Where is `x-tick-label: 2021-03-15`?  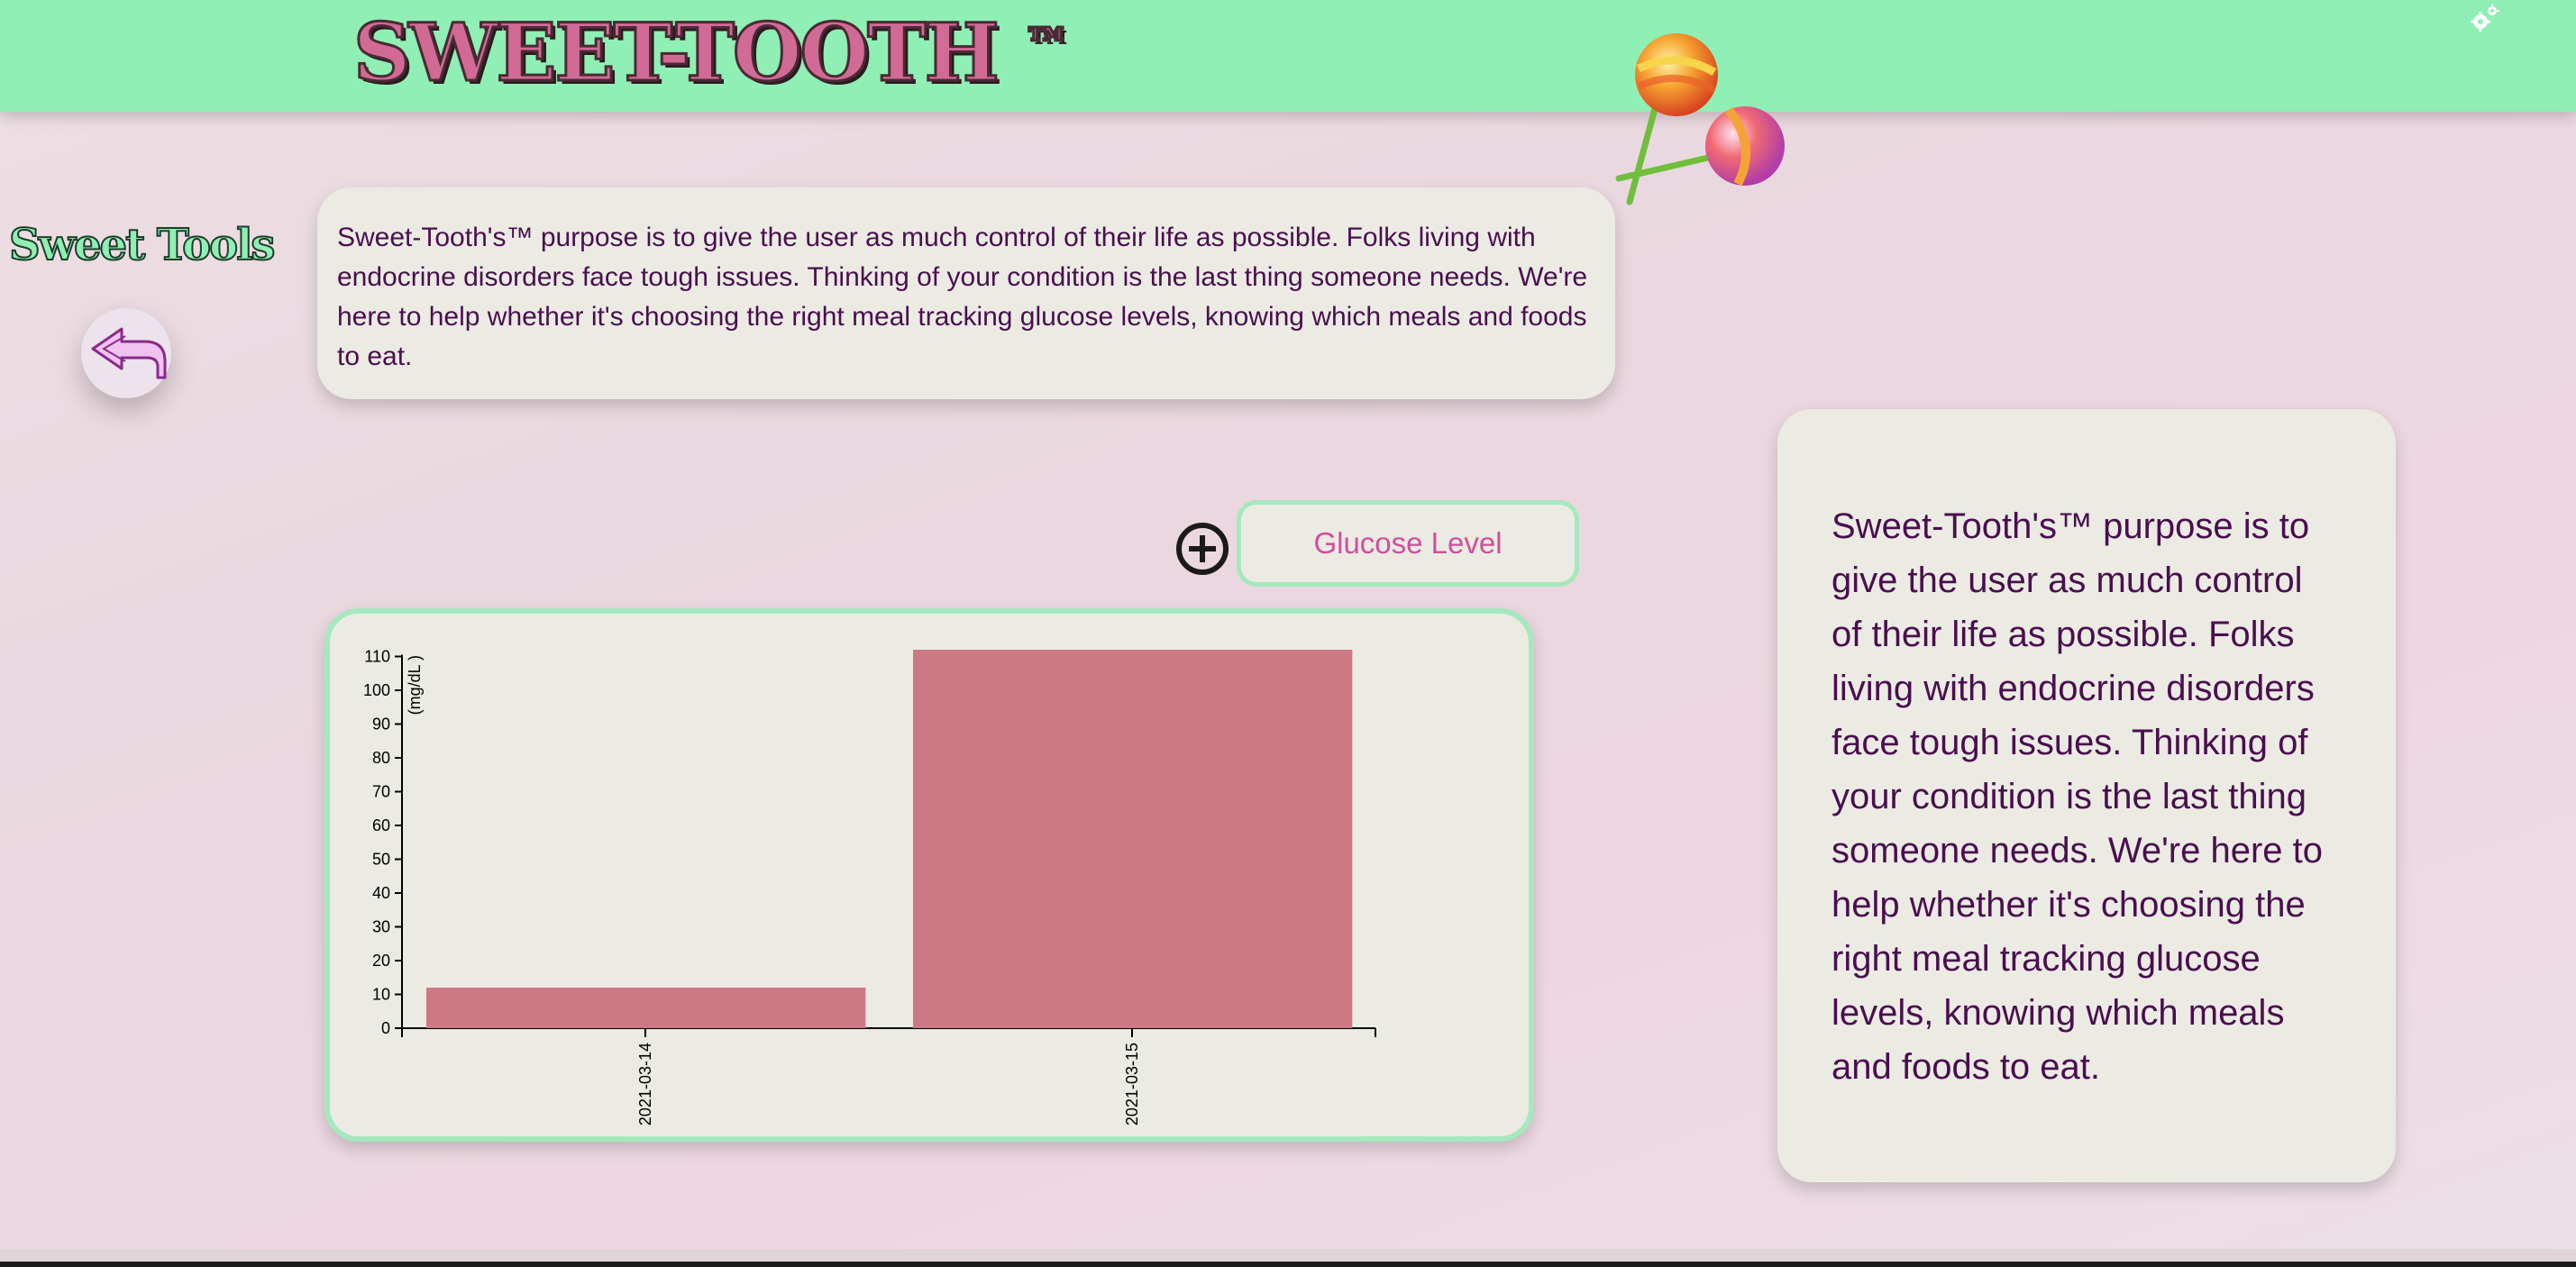 x-tick-label: 2021-03-15 is located at coordinates (1132, 1084).